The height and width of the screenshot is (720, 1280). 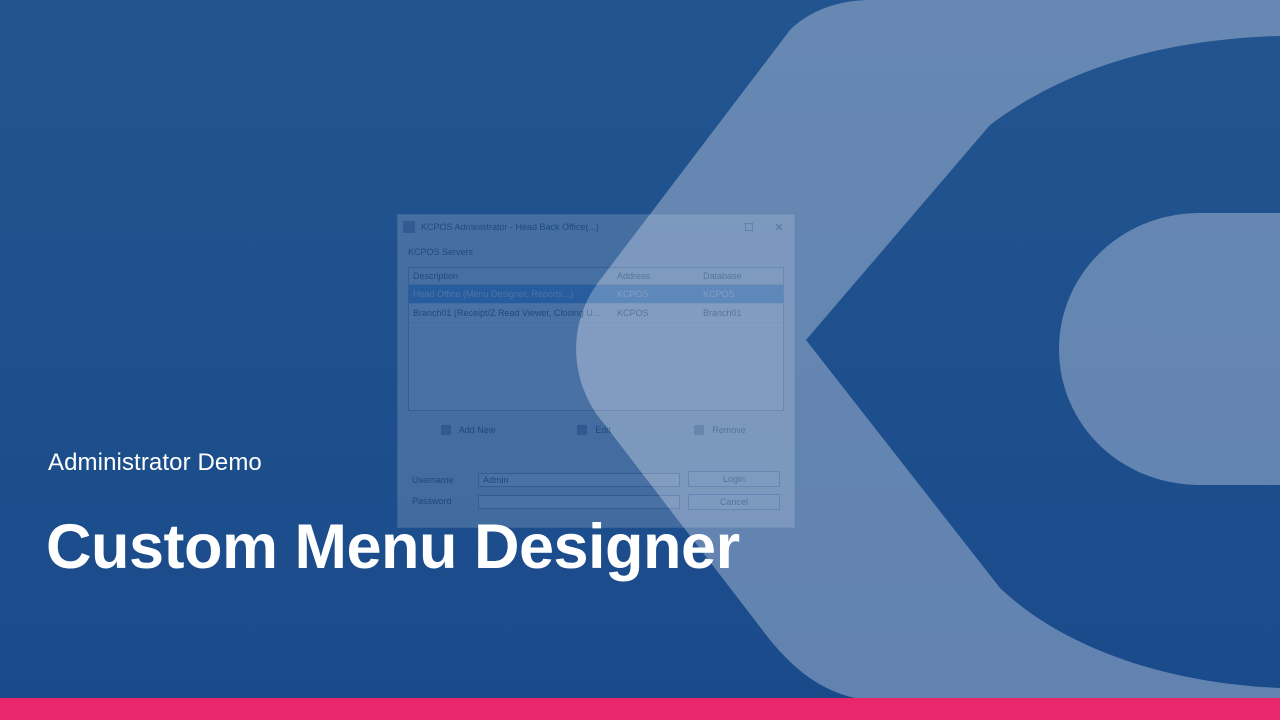 What do you see at coordinates (640, 709) in the screenshot?
I see `bottom-accent-bar` at bounding box center [640, 709].